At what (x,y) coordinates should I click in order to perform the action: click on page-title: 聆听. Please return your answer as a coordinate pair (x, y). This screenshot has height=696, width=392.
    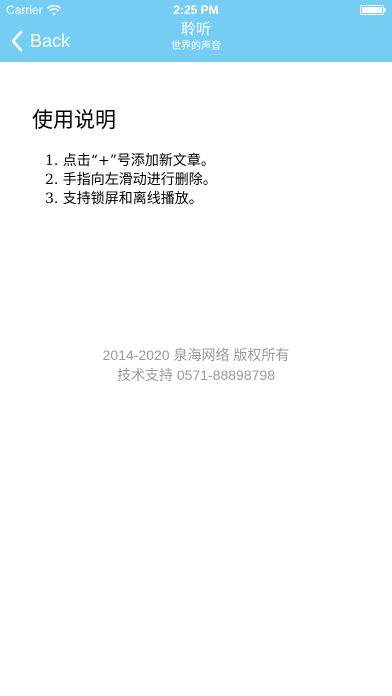
    Looking at the image, I should click on (195, 29).